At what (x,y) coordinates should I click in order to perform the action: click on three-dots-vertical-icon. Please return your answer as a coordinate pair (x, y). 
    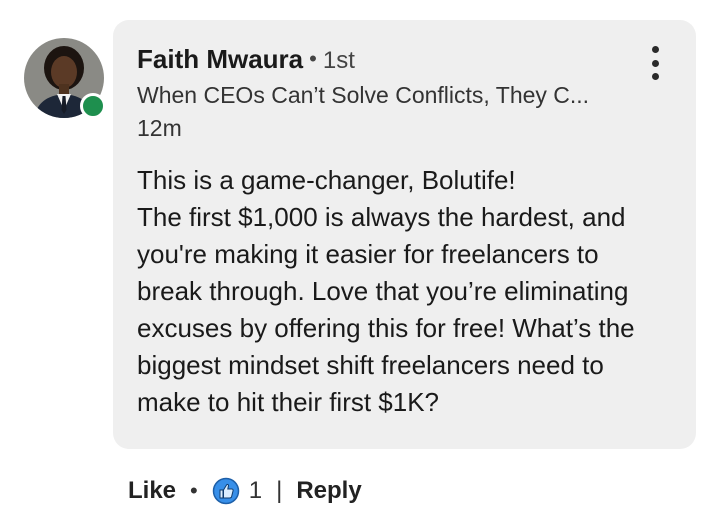
    Looking at the image, I should click on (655, 49).